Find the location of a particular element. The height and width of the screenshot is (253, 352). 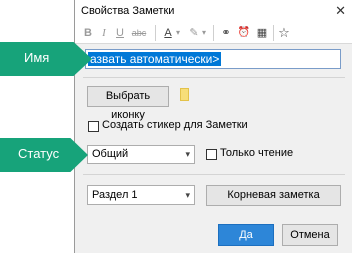

name-callout-arrow: Имя is located at coordinates (46, 59).